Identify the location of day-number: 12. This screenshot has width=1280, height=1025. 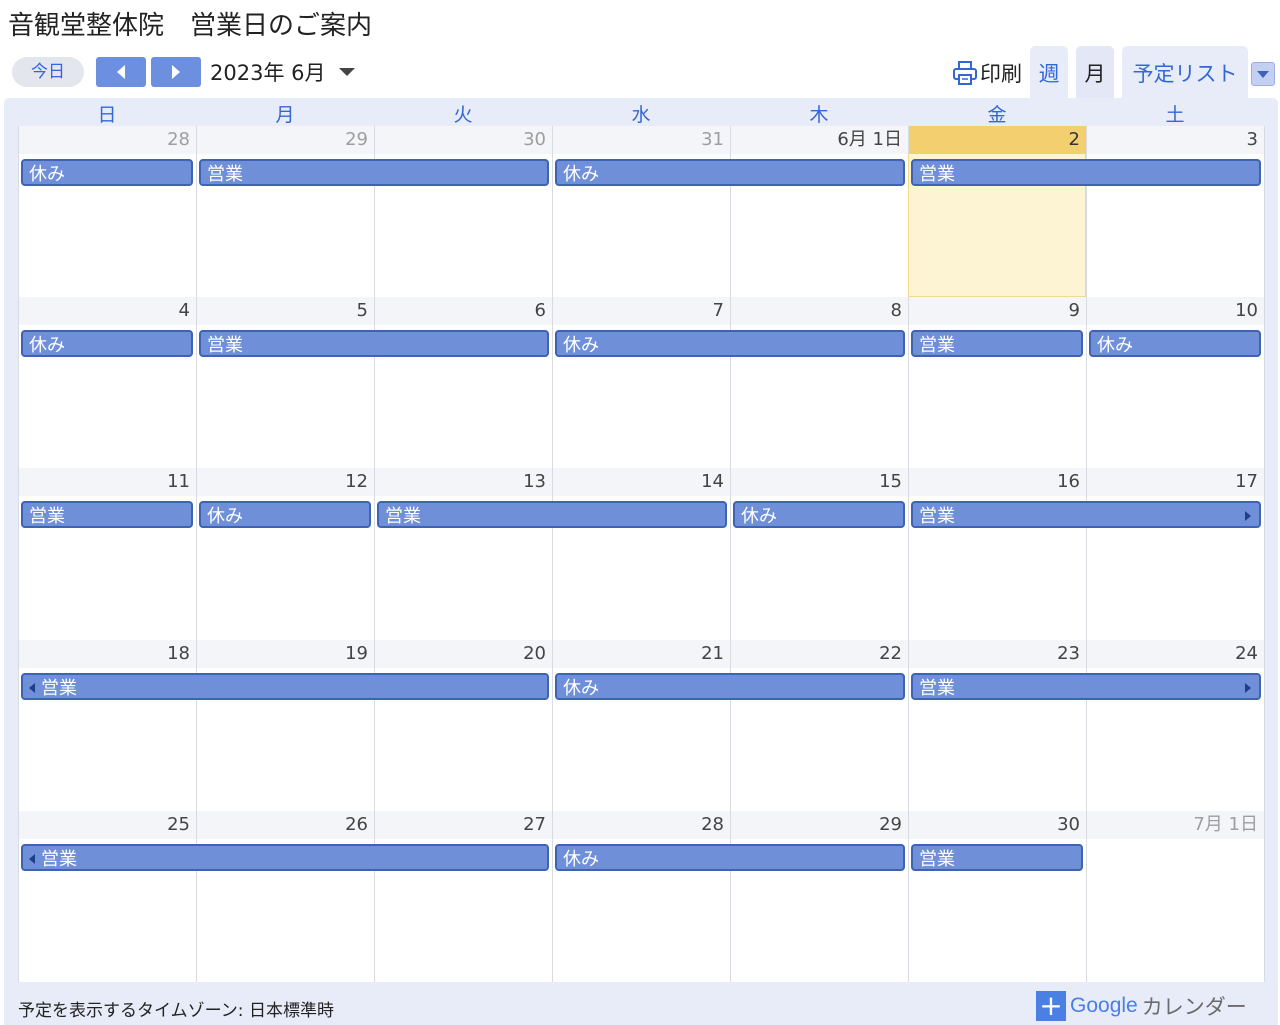
(285, 482).